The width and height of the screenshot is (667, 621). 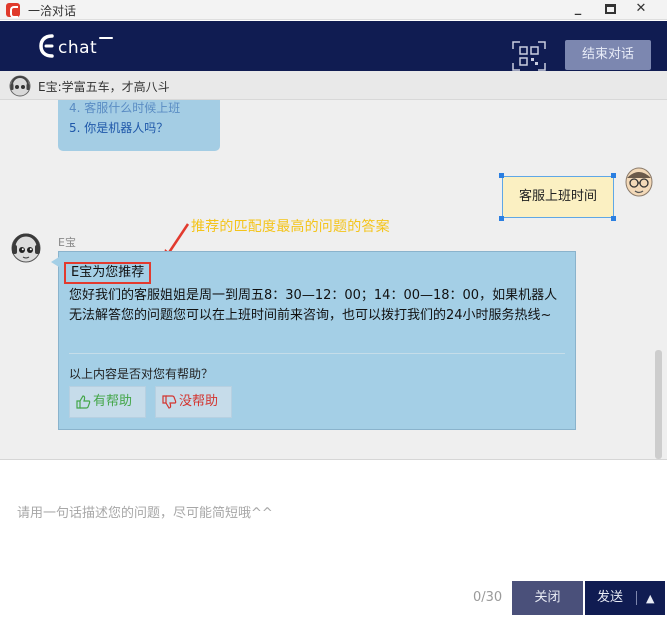 I want to click on window-title: 一洽对话, so click(x=52, y=11).